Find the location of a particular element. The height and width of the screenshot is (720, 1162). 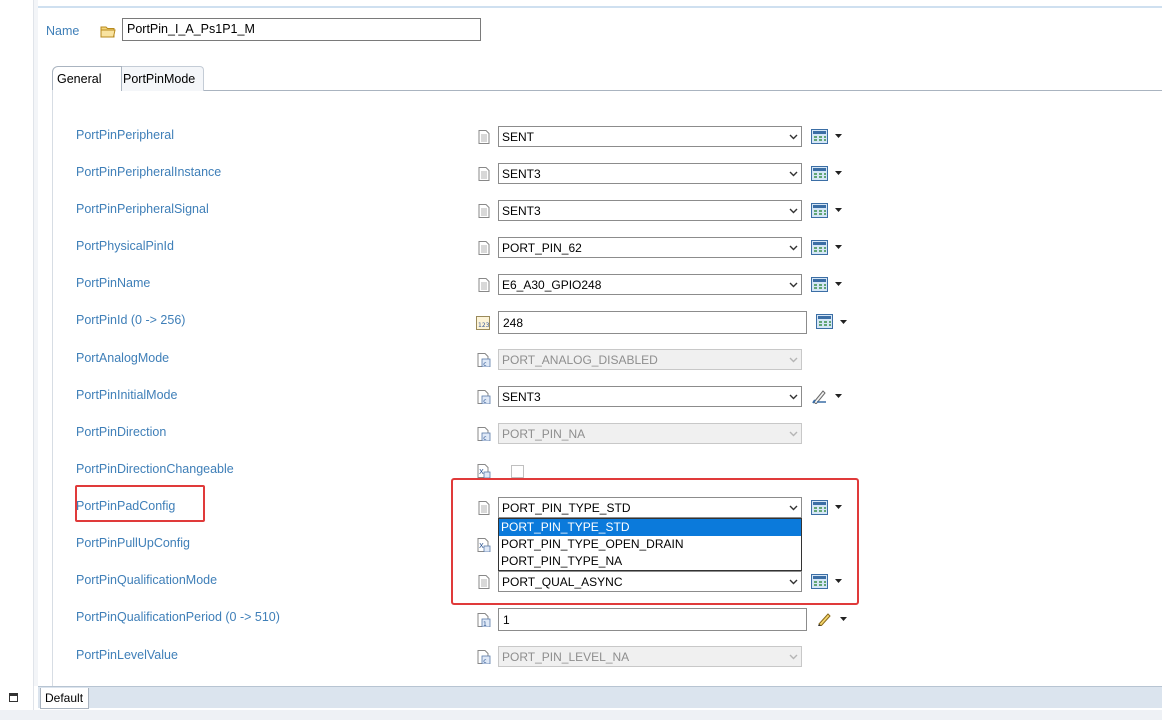

param-label-physical-pin-id: PortPhysicalPinId is located at coordinates (125, 246).